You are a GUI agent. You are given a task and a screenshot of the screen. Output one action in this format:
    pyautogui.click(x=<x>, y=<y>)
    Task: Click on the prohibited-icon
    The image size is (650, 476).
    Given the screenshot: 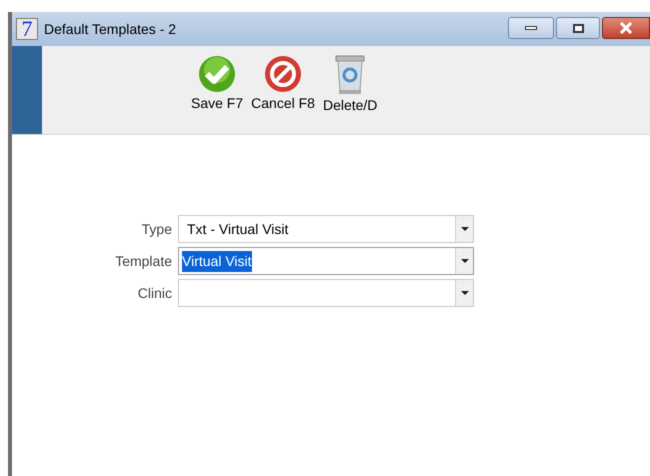 What is the action you would take?
    pyautogui.click(x=283, y=74)
    